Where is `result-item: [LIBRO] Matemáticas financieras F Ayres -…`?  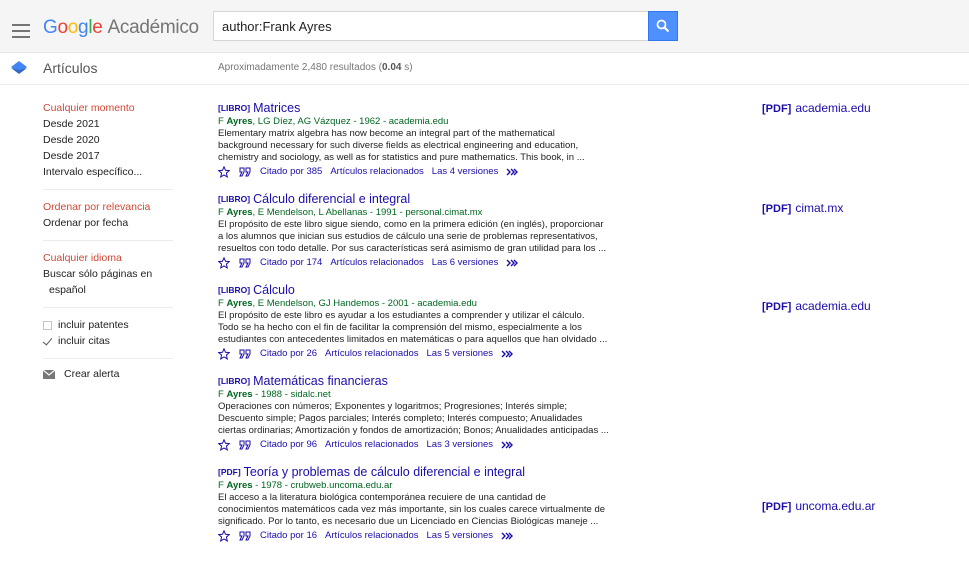
result-item: [LIBRO] Matemáticas financieras F Ayres -… is located at coordinates (468, 412).